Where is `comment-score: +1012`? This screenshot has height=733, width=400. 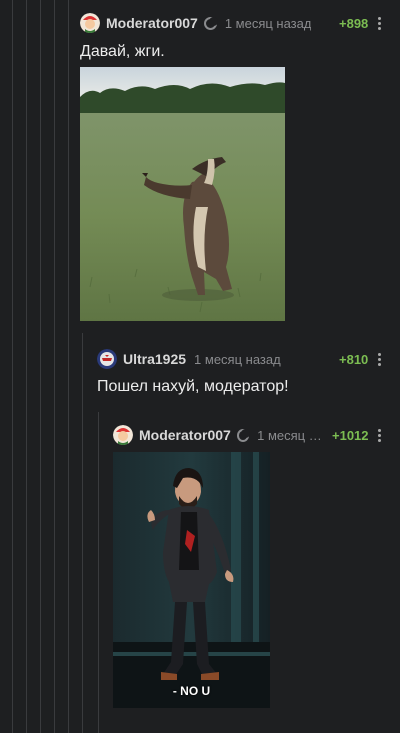
comment-score: +1012 is located at coordinates (350, 435).